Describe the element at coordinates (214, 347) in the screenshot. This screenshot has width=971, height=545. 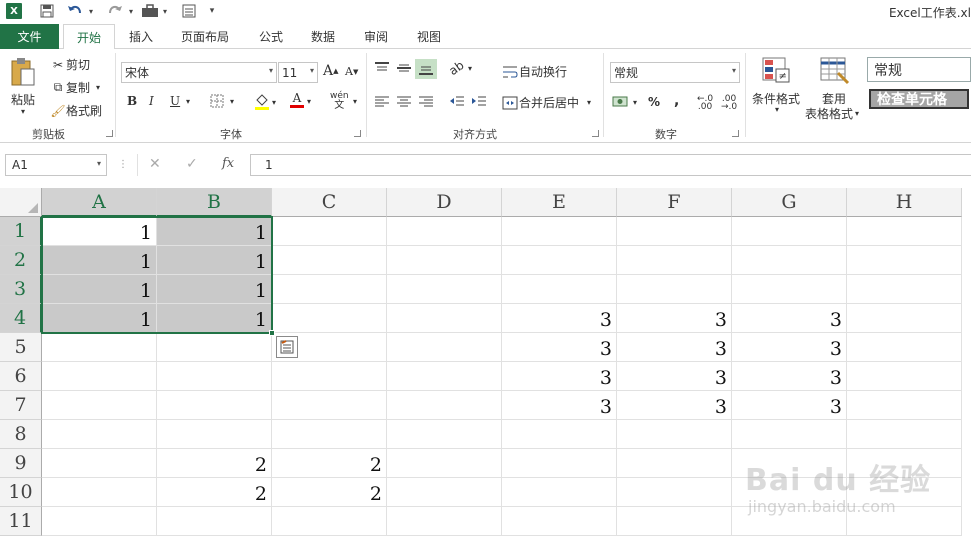
I see `cell-b5` at that location.